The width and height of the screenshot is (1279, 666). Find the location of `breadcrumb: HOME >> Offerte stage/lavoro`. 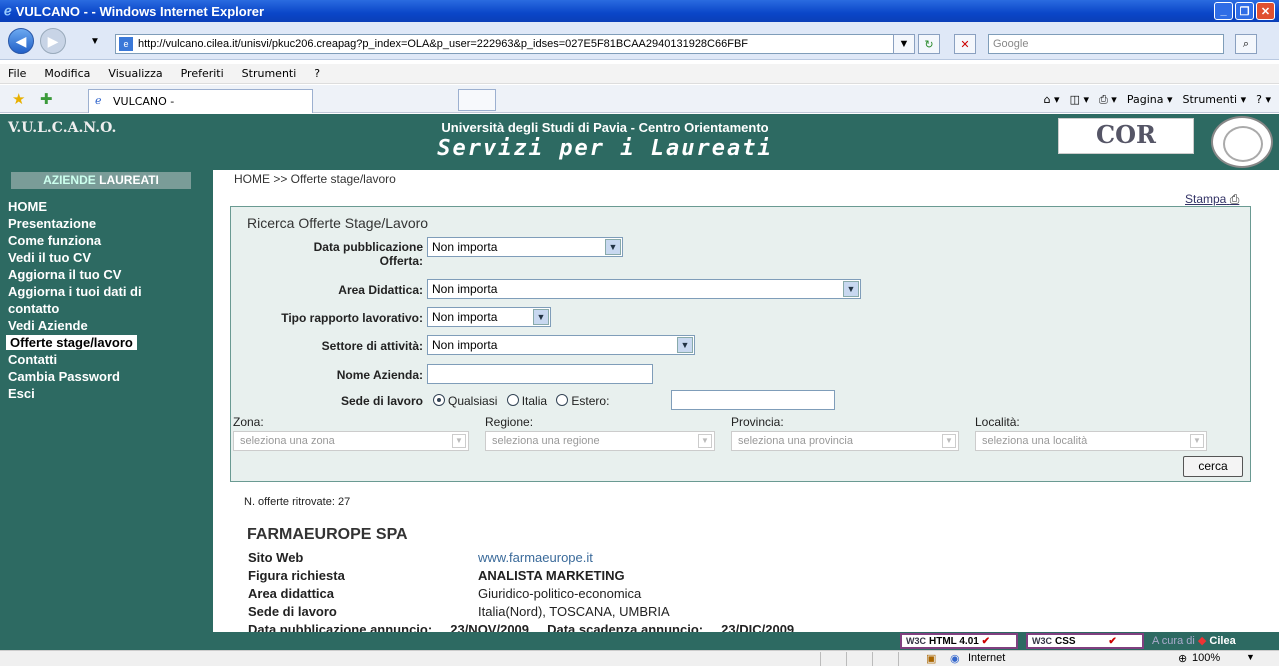

breadcrumb: HOME >> Offerte stage/lavoro is located at coordinates (315, 179).